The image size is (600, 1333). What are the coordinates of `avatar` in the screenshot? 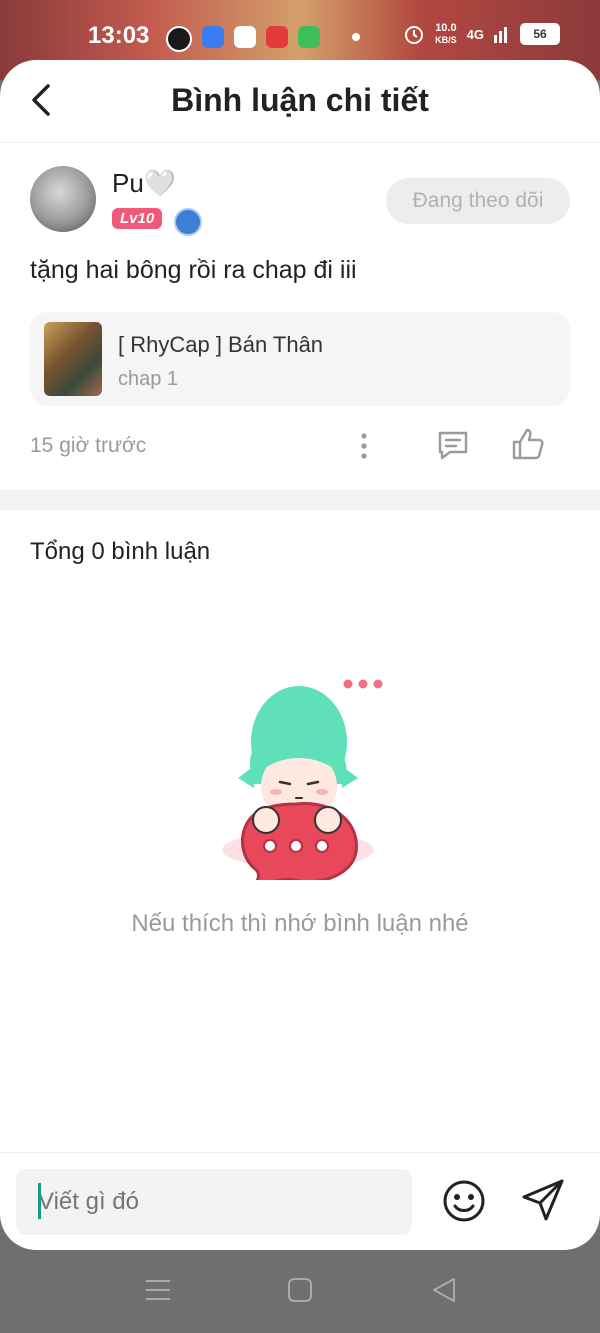 It's located at (63, 199).